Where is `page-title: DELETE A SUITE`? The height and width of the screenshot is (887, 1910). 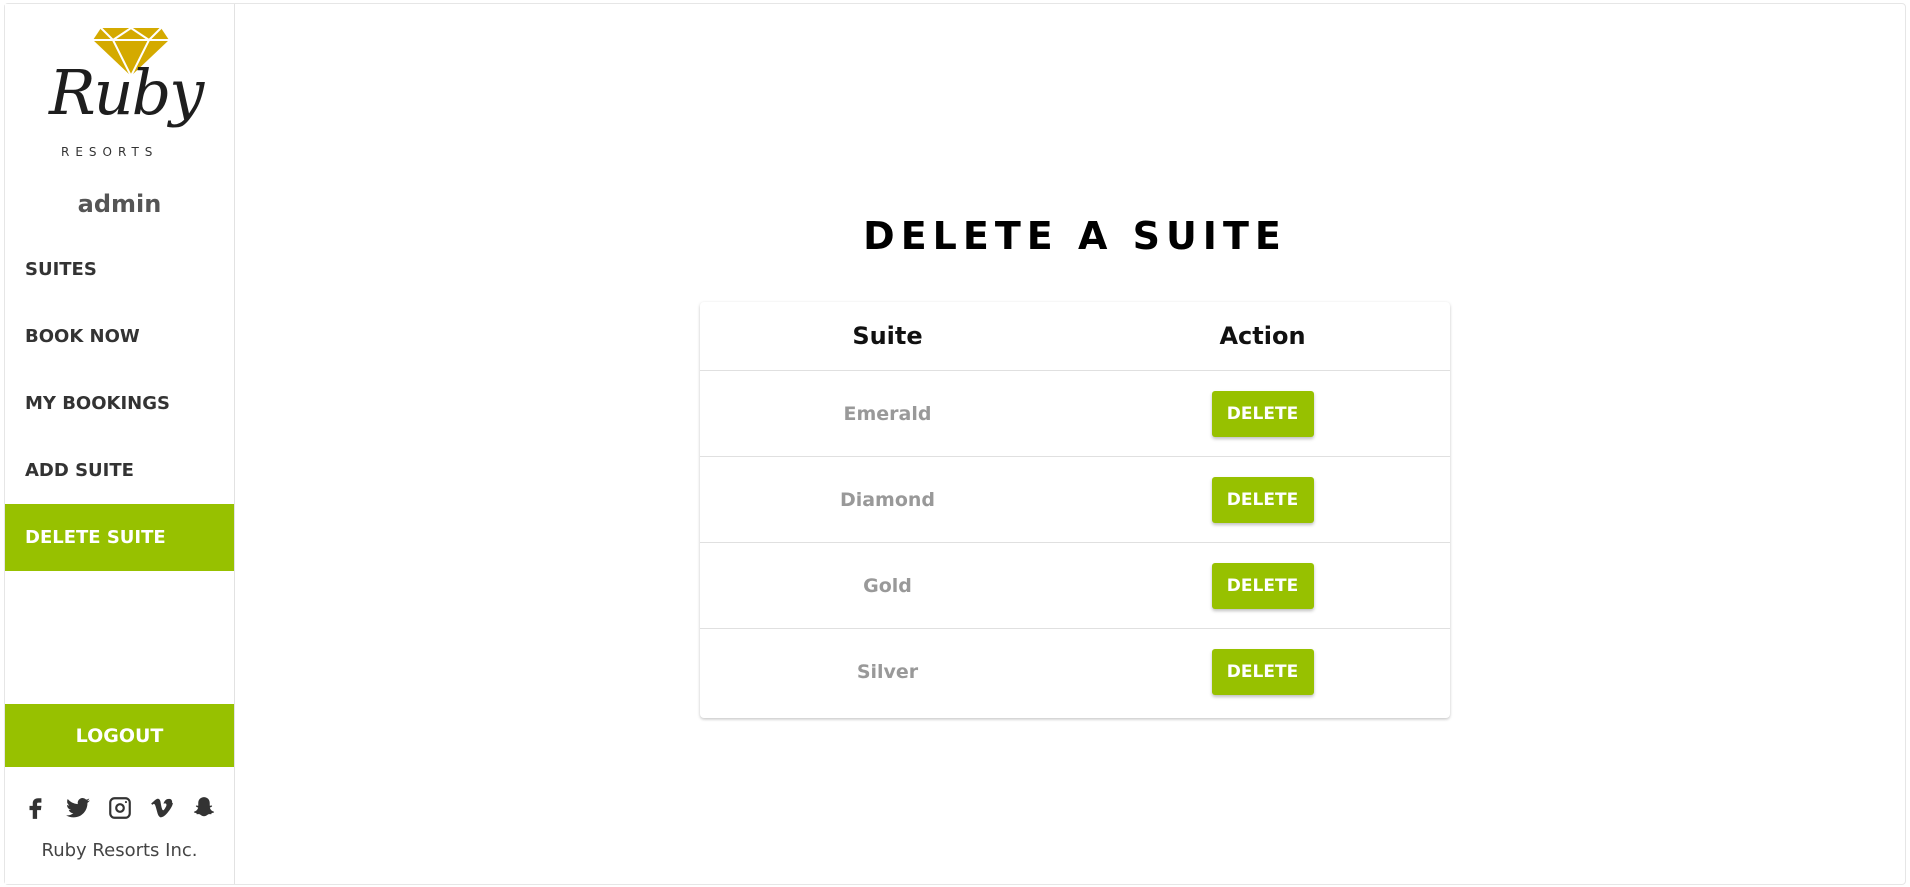
page-title: DELETE A SUITE is located at coordinates (1075, 236).